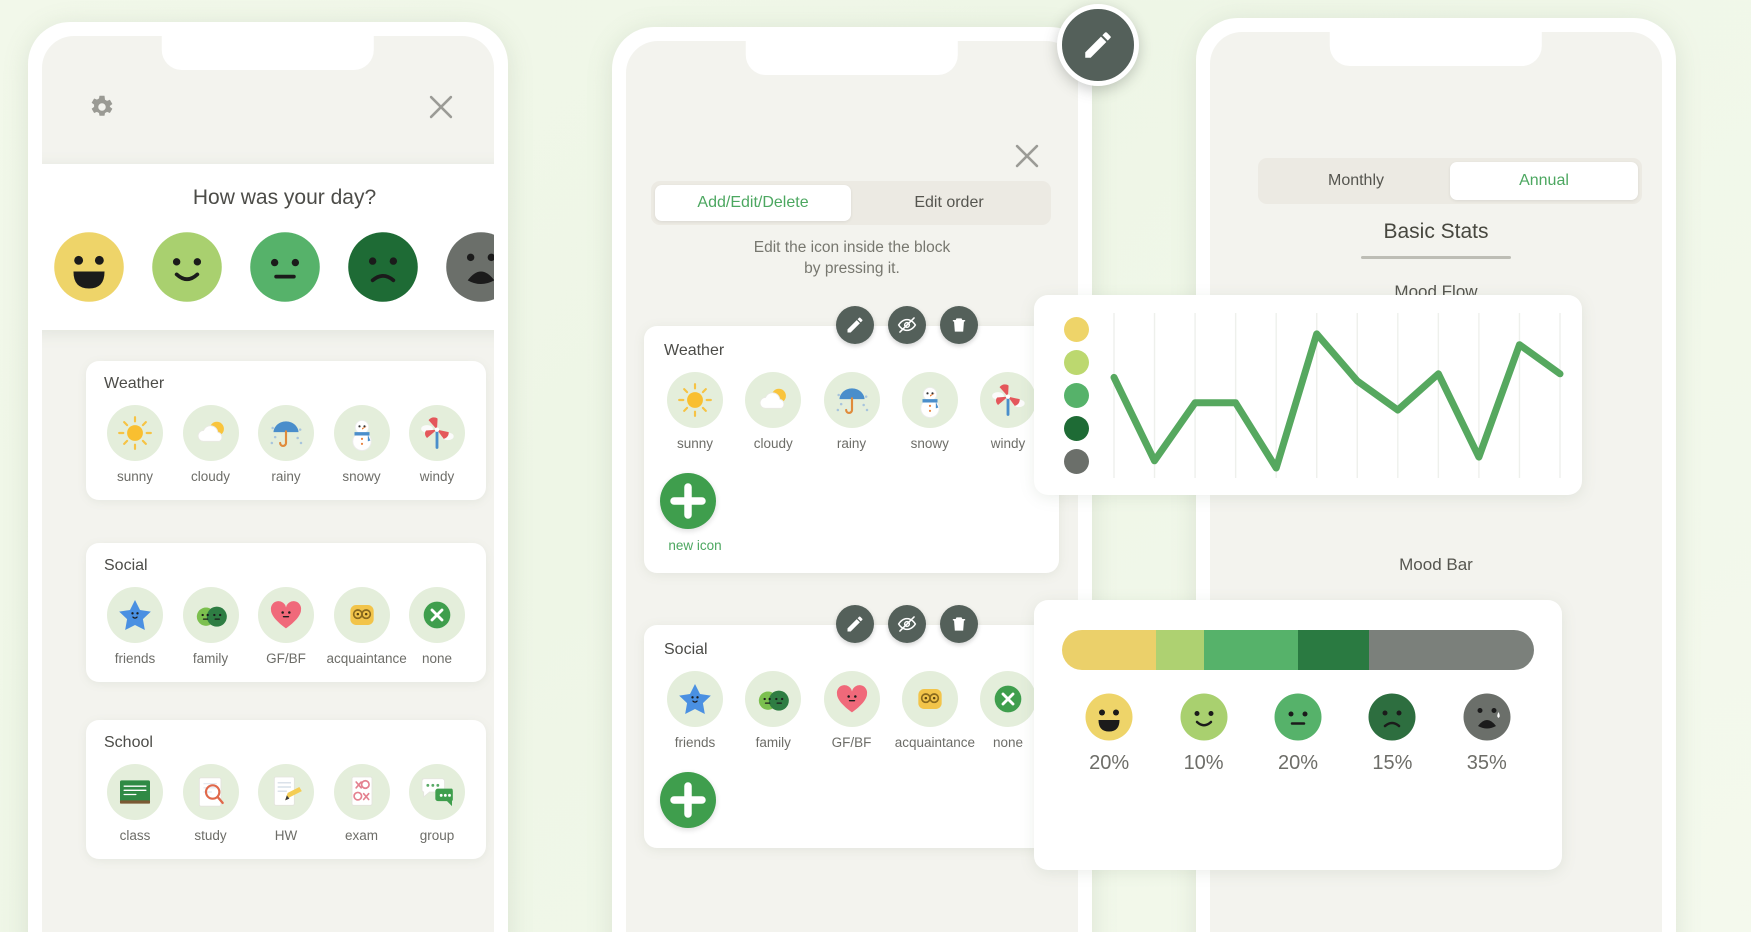  What do you see at coordinates (1076, 362) in the screenshot?
I see `legend-dot-happy` at bounding box center [1076, 362].